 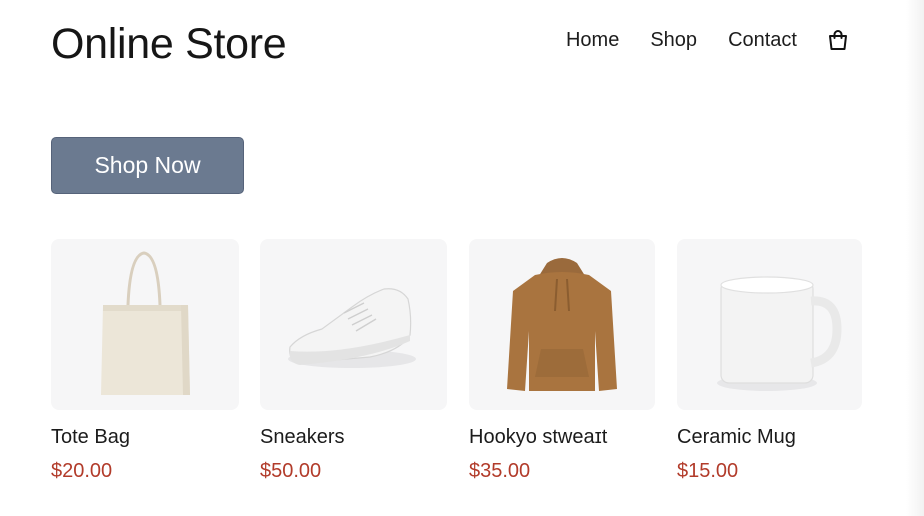 I want to click on nav-link-contact: Contact, so click(x=762, y=40).